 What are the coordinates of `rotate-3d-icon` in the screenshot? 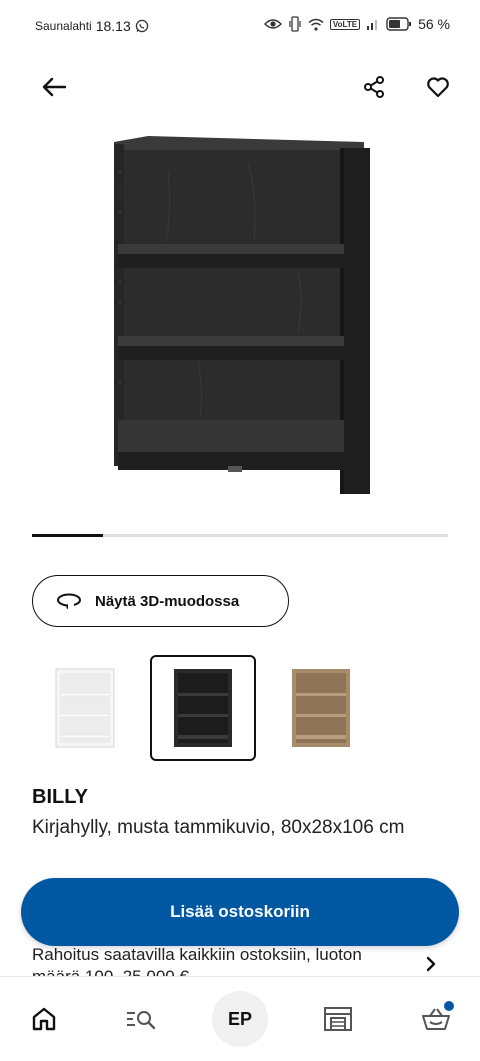 It's located at (69, 601).